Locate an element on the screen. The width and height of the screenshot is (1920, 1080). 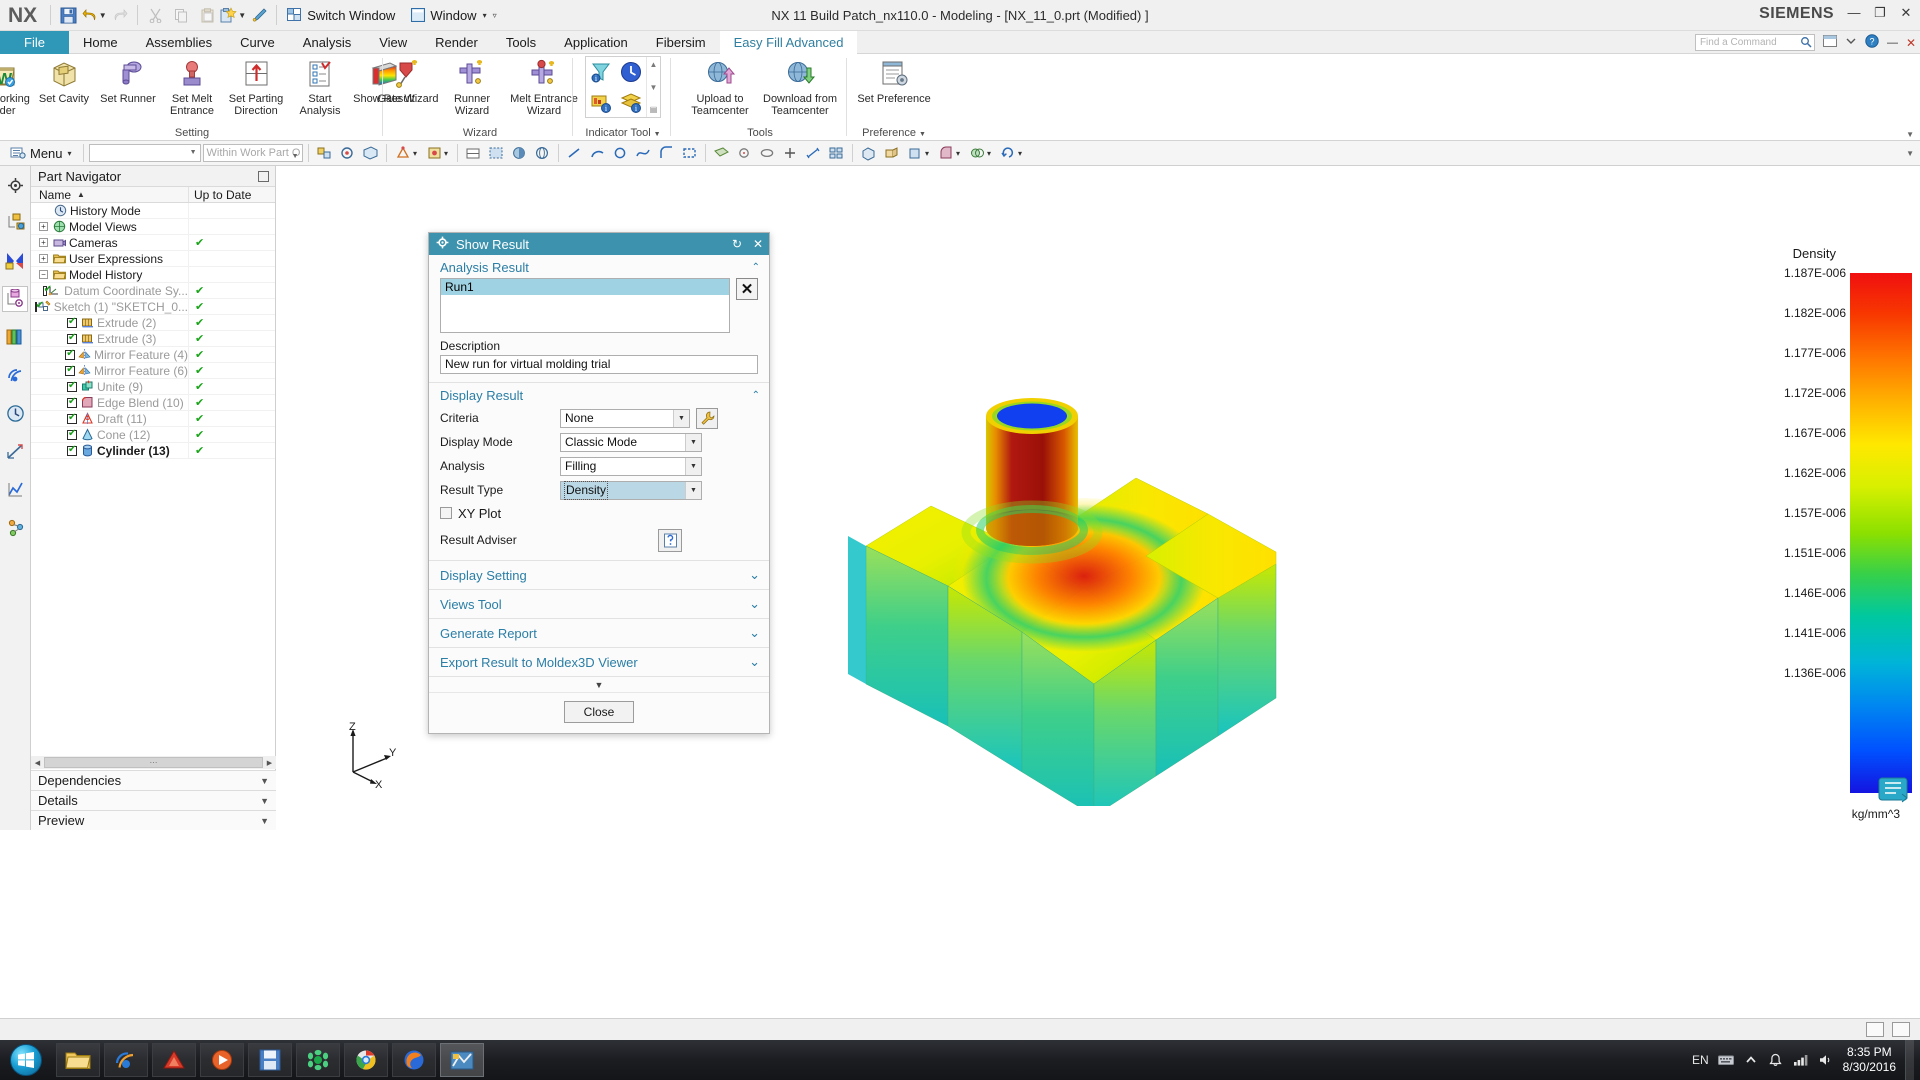
set-cavity-button: Set Cavity is located at coordinates (64, 79).